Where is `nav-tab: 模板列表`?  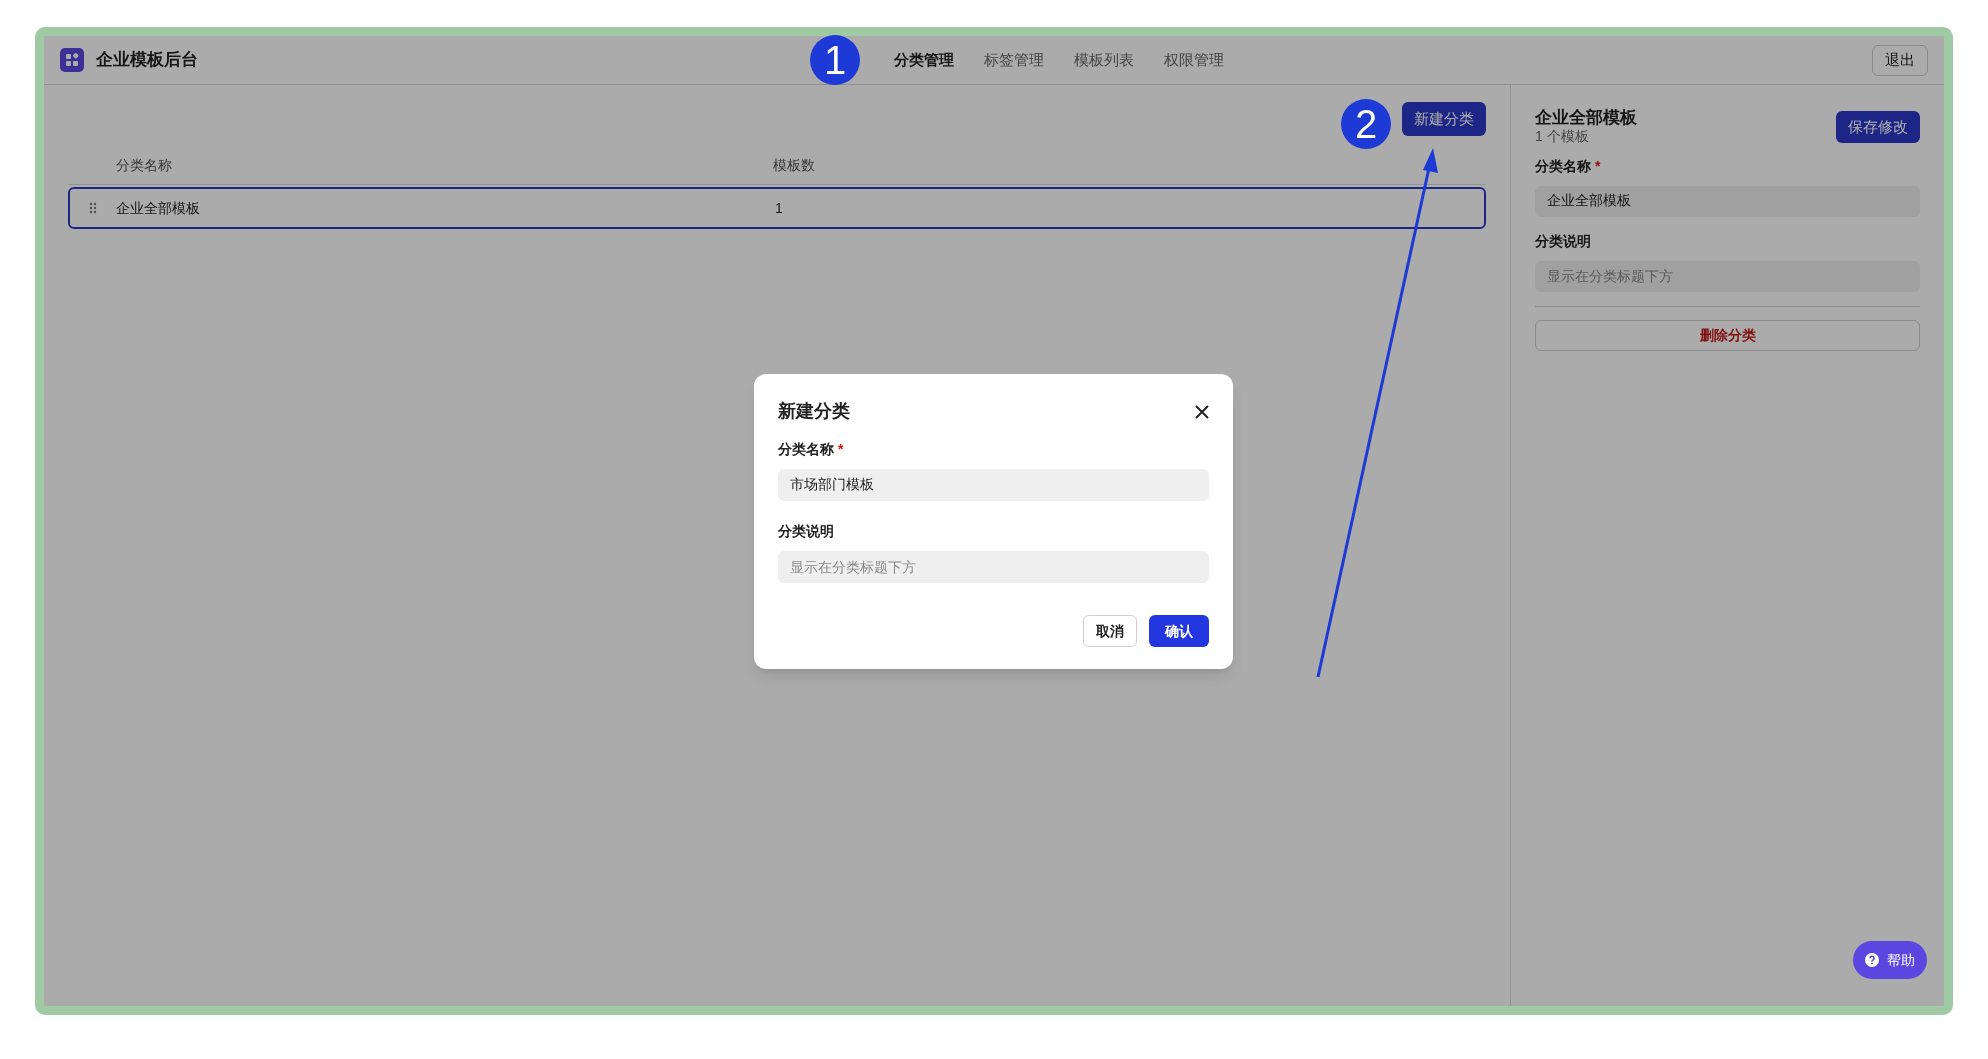
nav-tab: 模板列表 is located at coordinates (1104, 60).